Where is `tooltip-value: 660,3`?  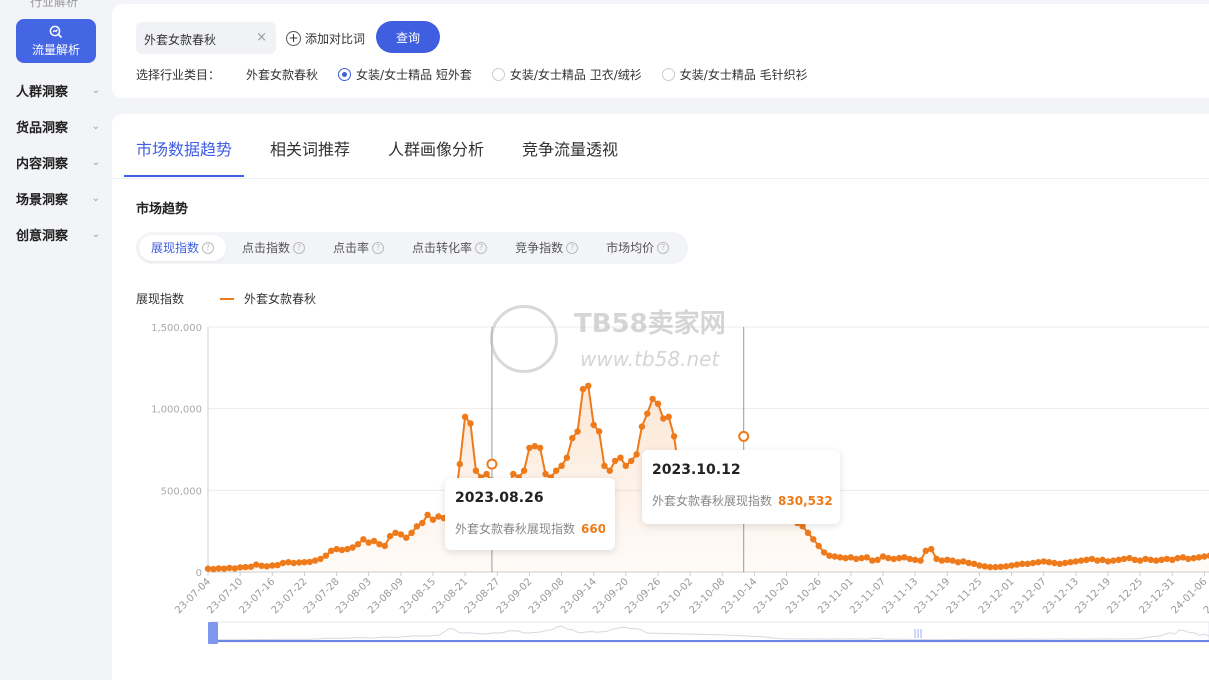
tooltip-value: 660,3 is located at coordinates (593, 529).